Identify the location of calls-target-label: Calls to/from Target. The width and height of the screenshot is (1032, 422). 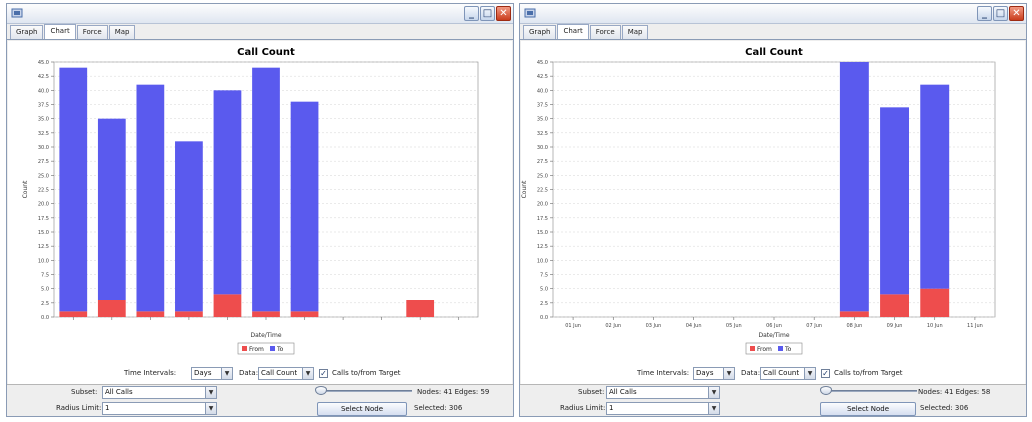
(366, 373).